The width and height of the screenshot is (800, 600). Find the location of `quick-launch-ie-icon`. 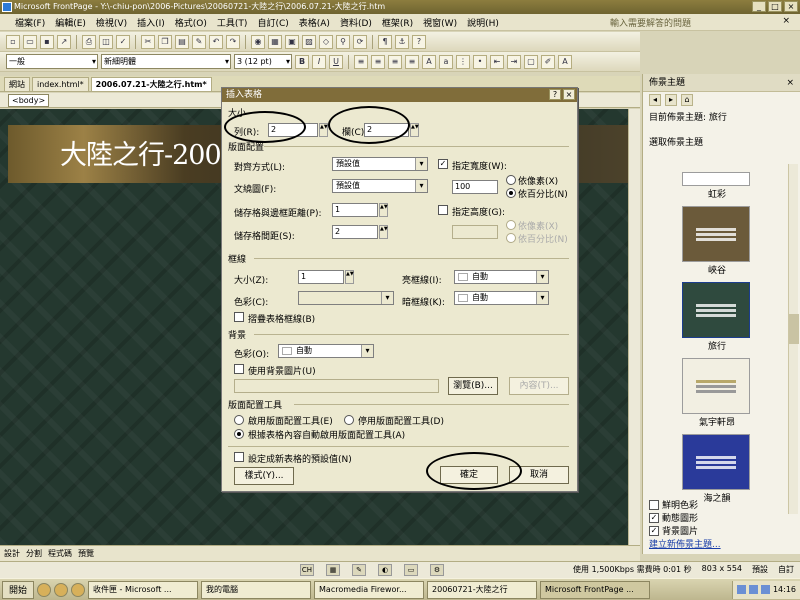

quick-launch-ie-icon is located at coordinates (44, 589).